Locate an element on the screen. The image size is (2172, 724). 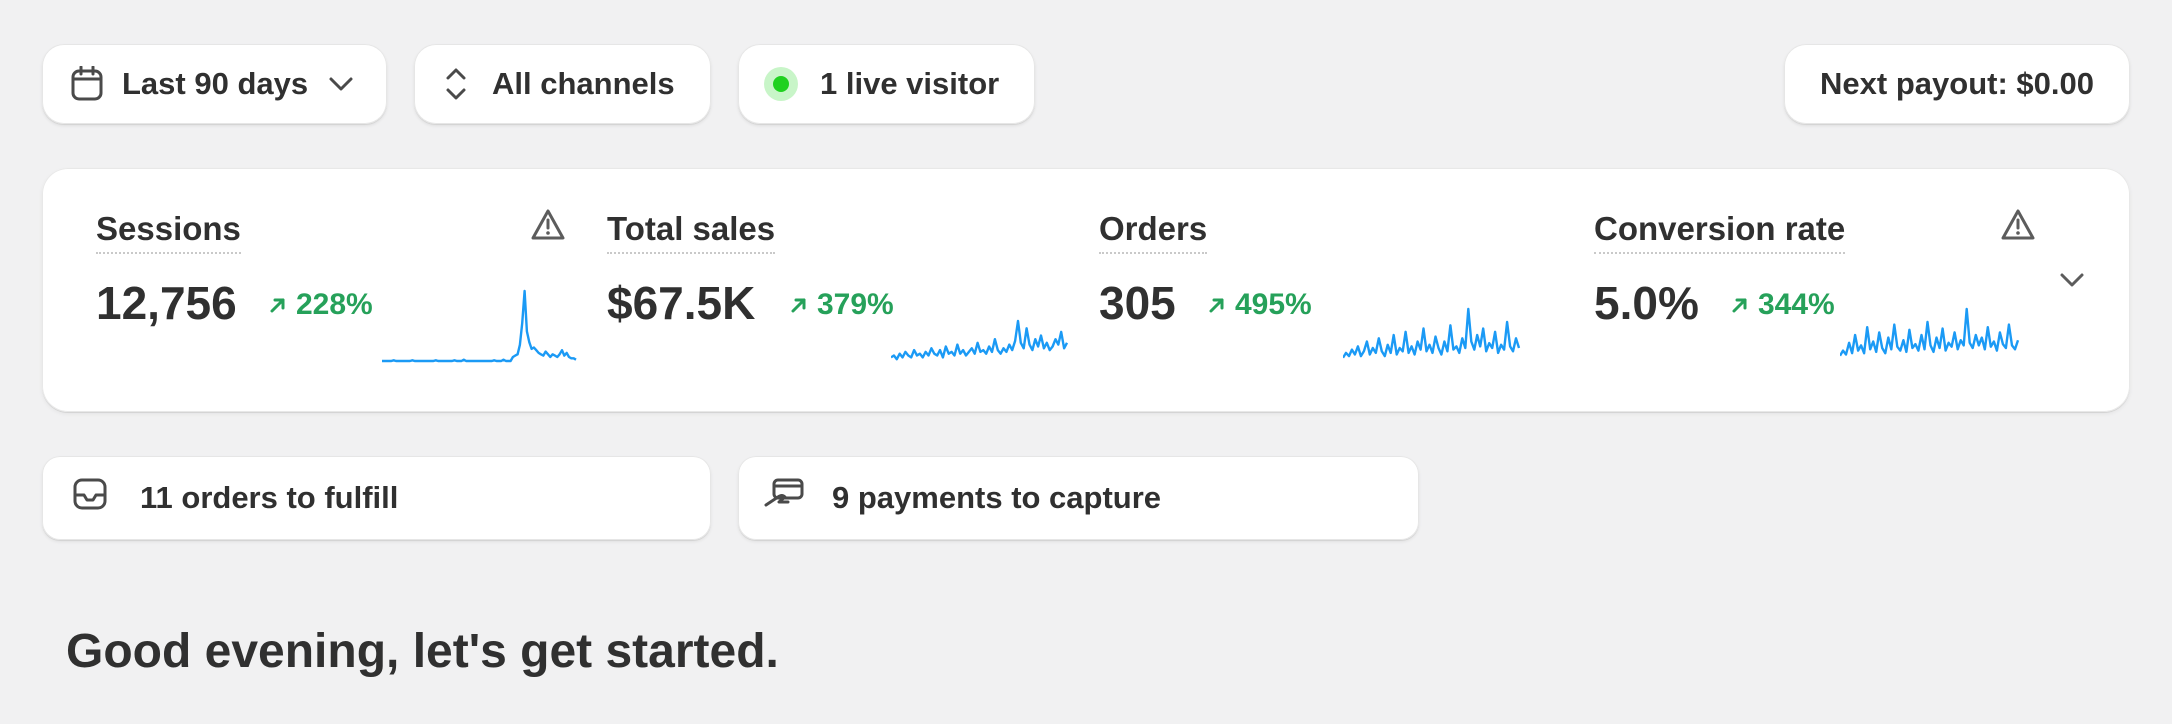
metric-change-value: 495% is located at coordinates (1273, 304).